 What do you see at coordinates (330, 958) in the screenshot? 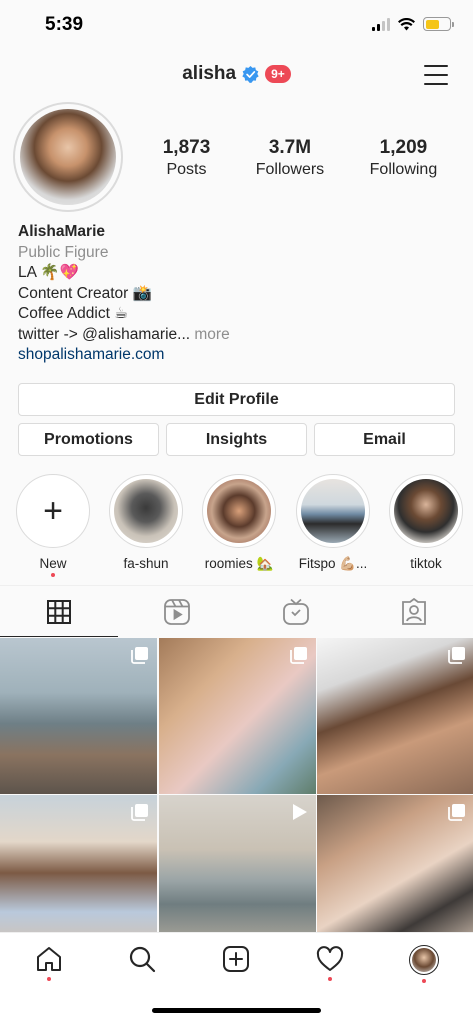
I see `activity-heart-icon` at bounding box center [330, 958].